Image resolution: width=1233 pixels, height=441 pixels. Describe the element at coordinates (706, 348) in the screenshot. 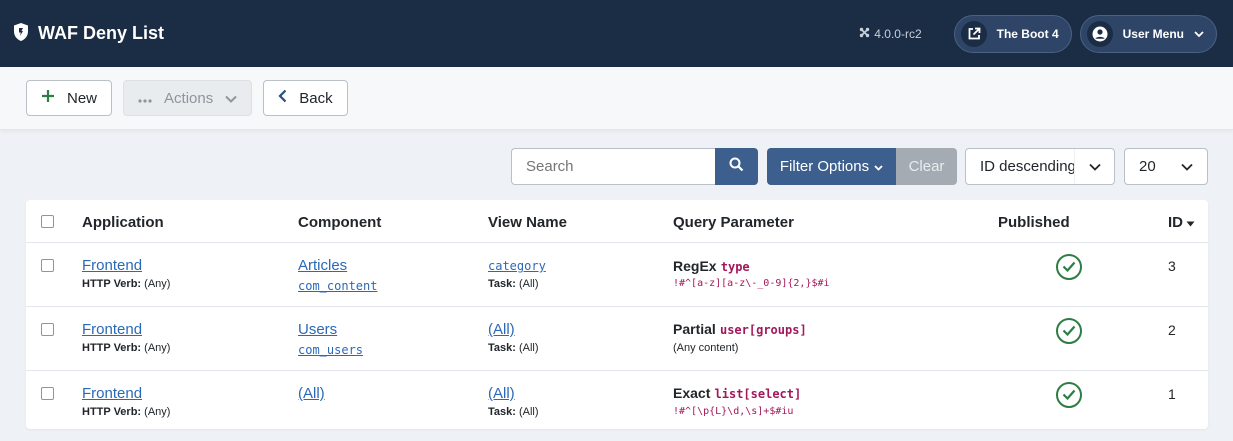

I see `query-value: (Any content)` at that location.